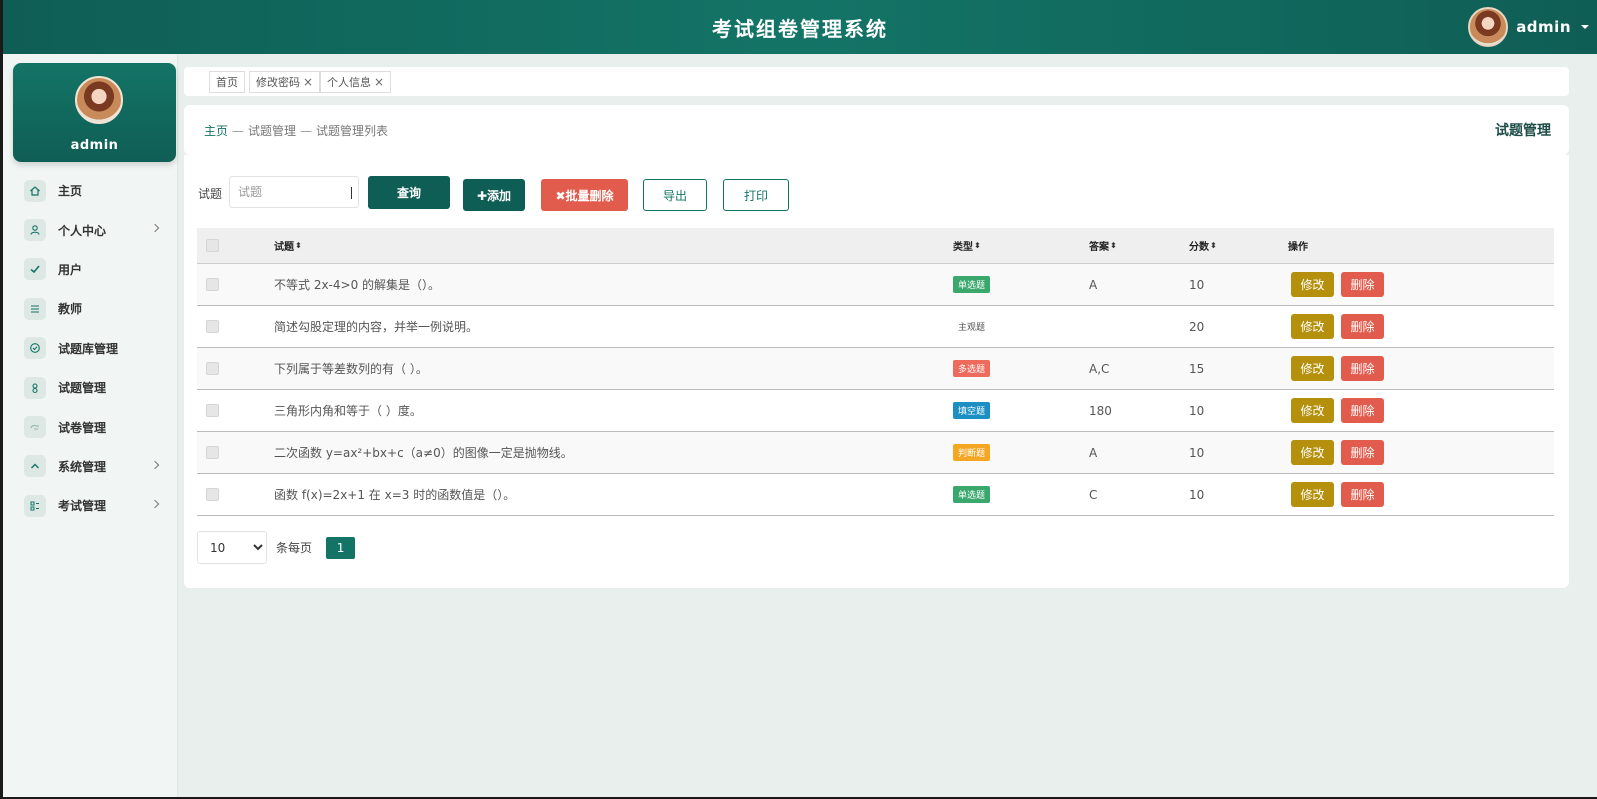 The image size is (1597, 799). Describe the element at coordinates (90, 269) in the screenshot. I see `sidebar-item-users: 用户` at that location.